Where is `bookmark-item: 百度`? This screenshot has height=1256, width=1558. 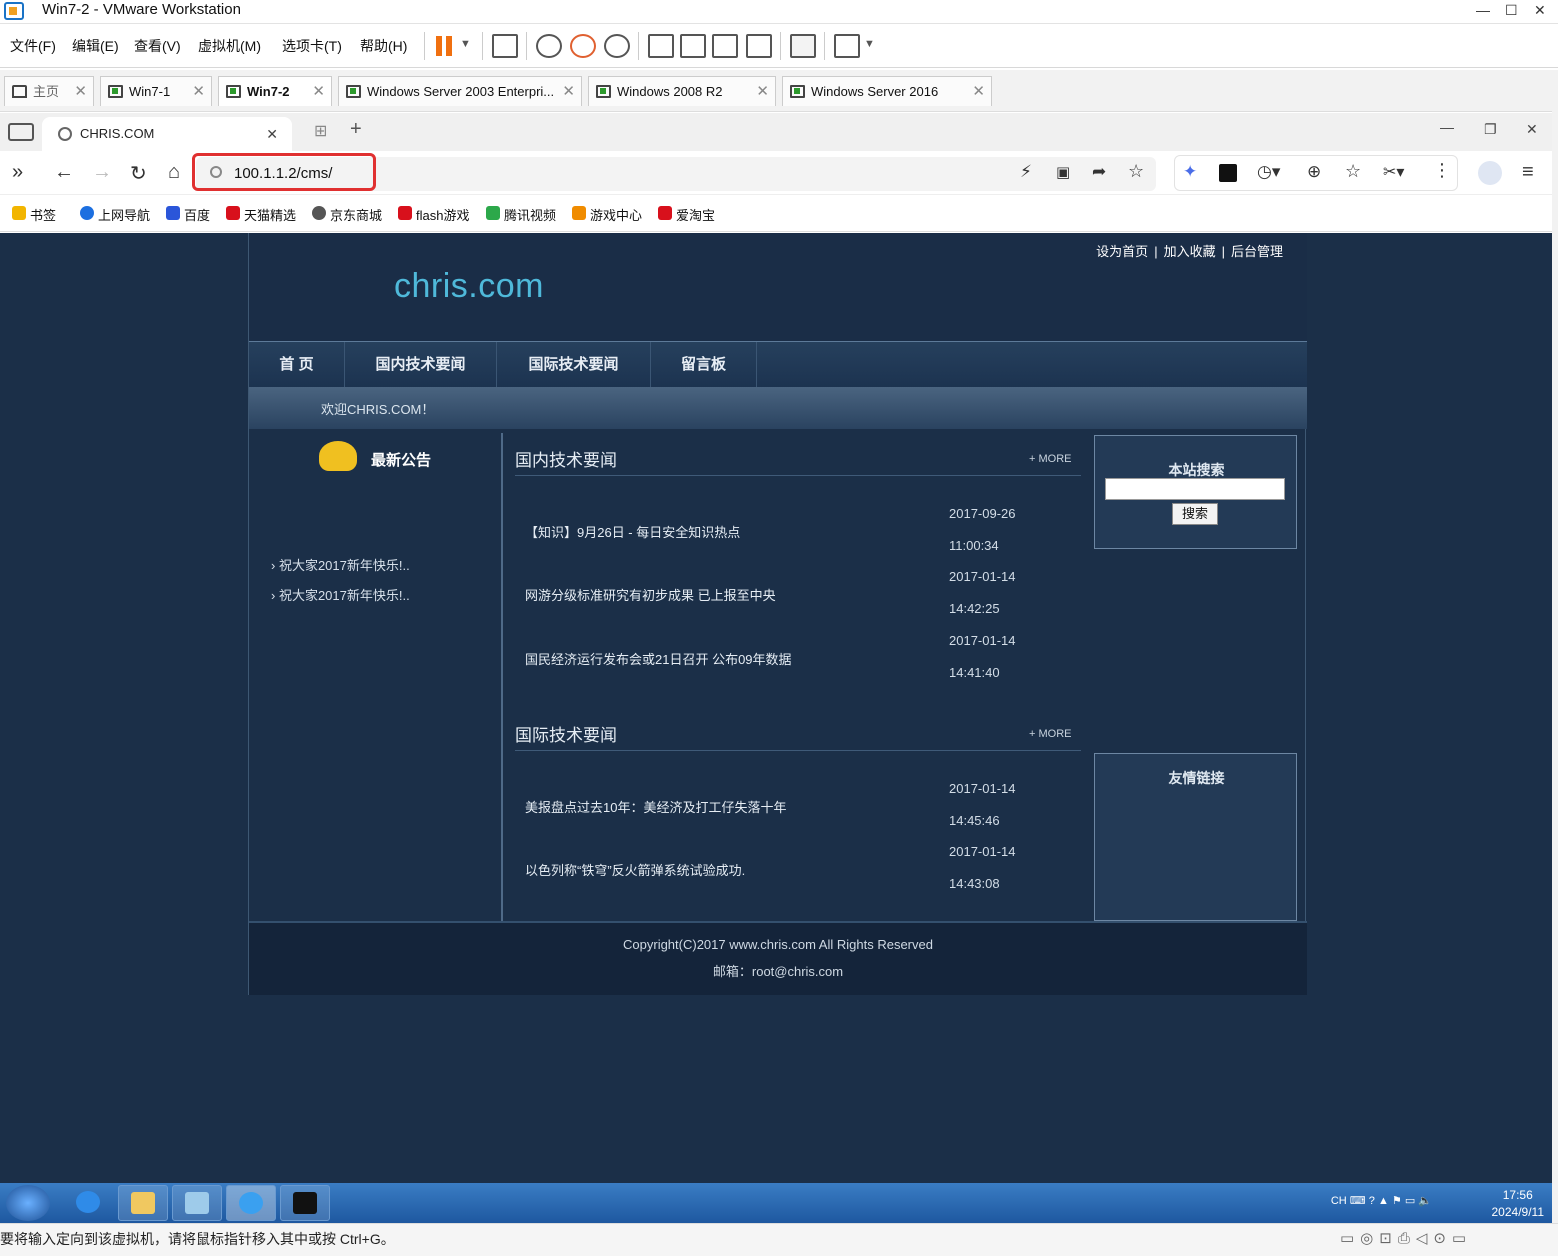 bookmark-item: 百度 is located at coordinates (188, 214).